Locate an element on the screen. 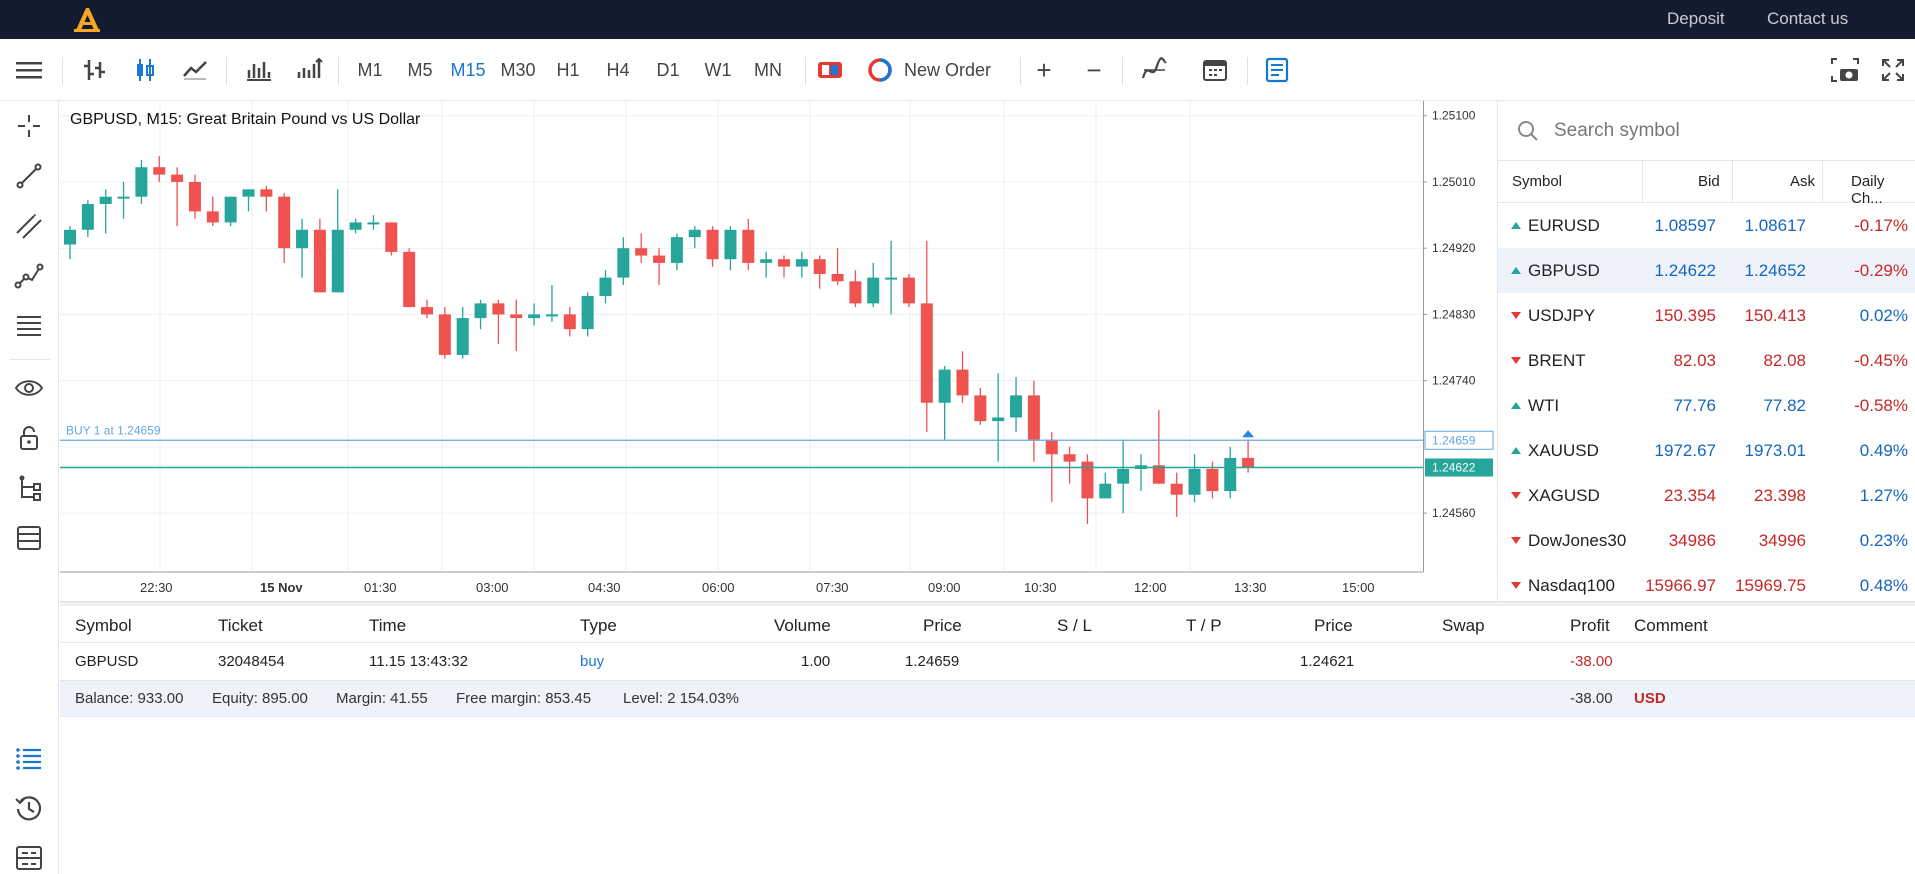 The width and height of the screenshot is (1915, 874). timeframe-m30: M30 is located at coordinates (518, 70).